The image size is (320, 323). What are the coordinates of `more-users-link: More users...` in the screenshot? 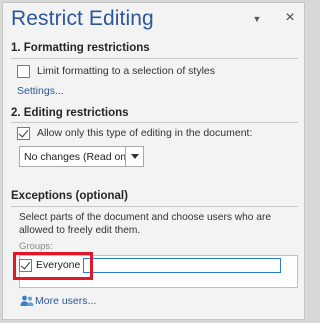 It's located at (65, 301).